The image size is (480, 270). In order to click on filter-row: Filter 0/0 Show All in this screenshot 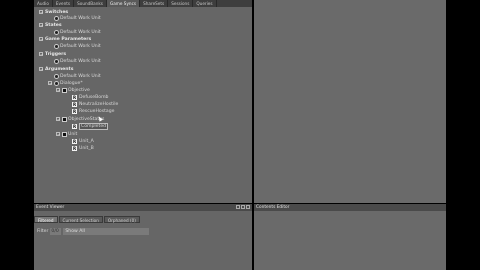, I will do `click(93, 231)`.